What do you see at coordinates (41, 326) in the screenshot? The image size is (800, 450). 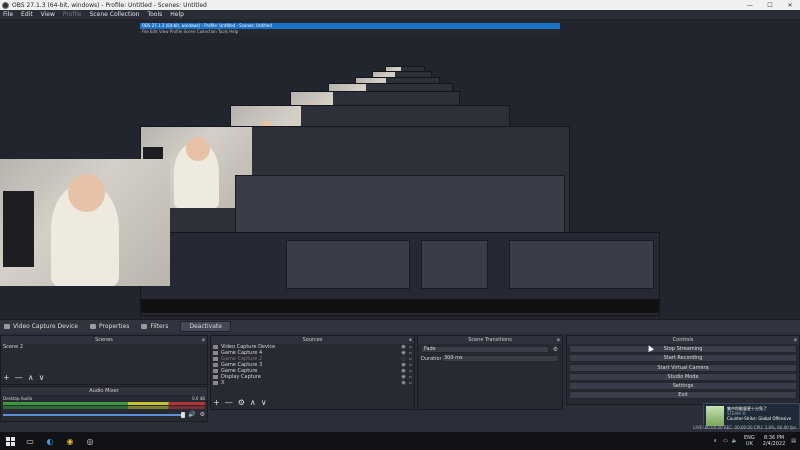 I see `selected-source: Video Capture Device` at bounding box center [41, 326].